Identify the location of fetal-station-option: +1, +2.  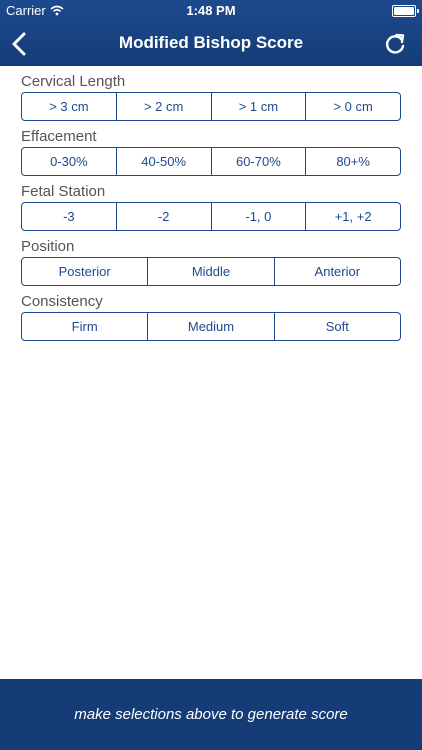
(353, 216).